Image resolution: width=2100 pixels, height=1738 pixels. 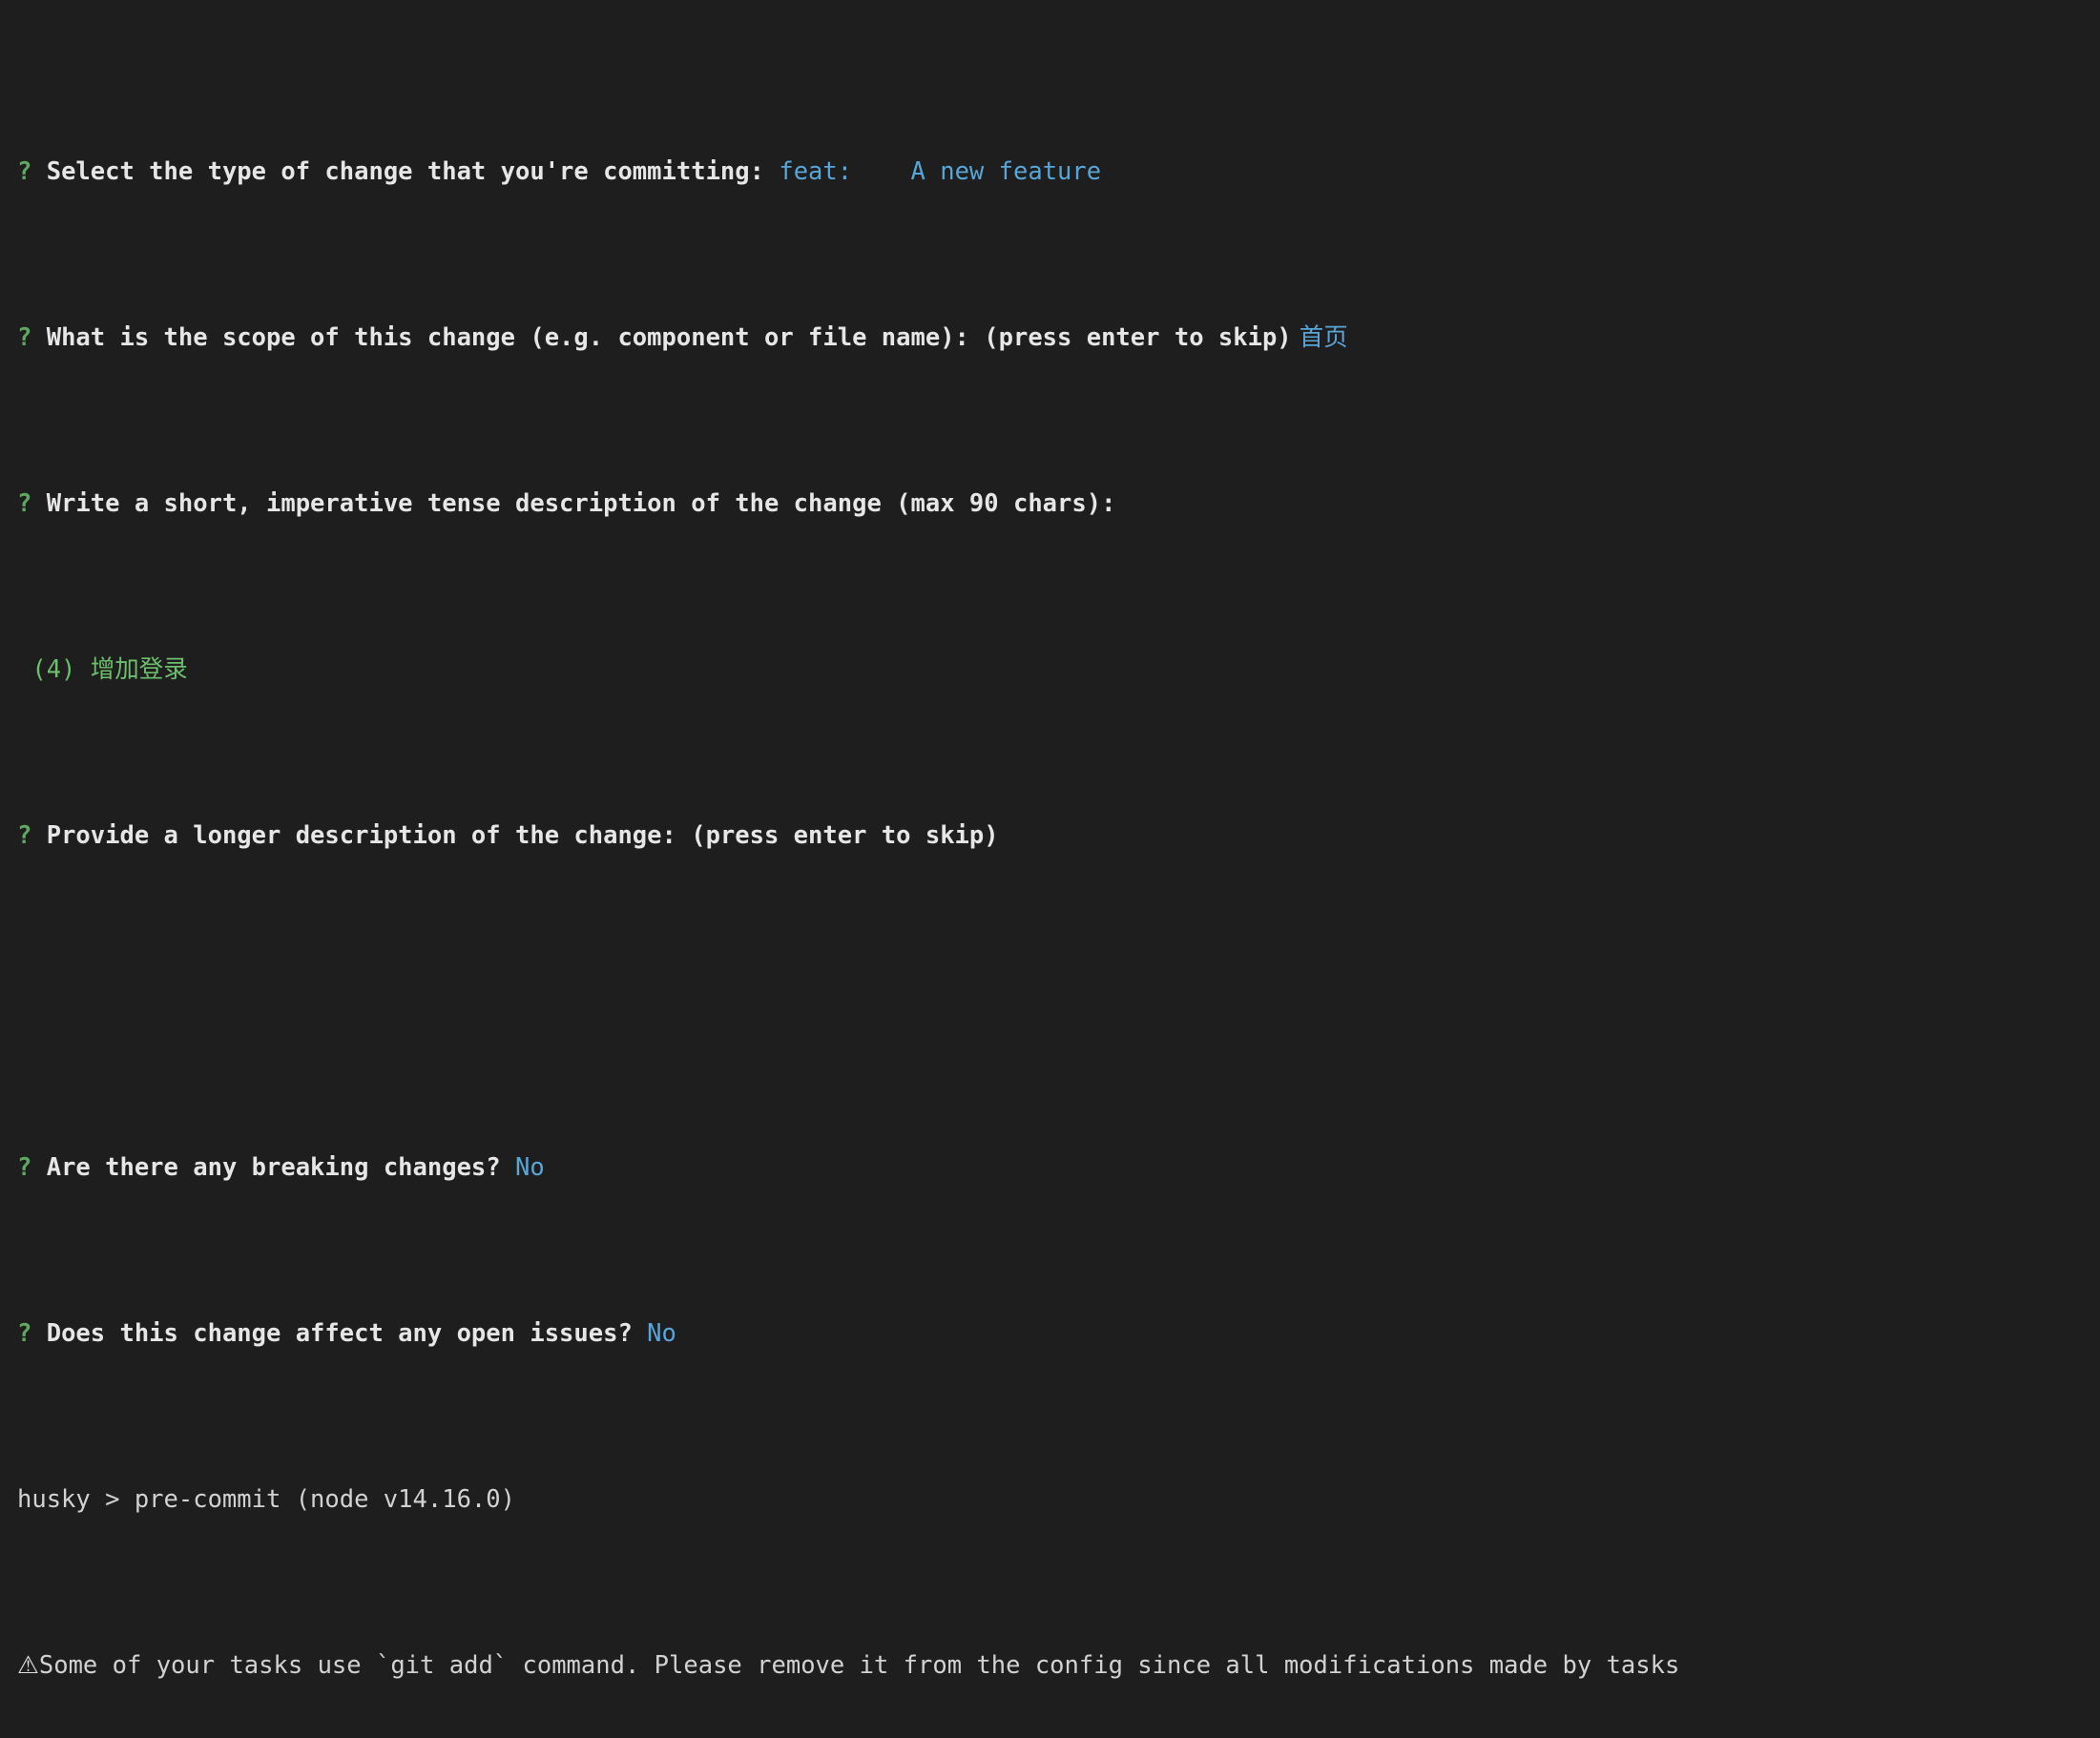 I want to click on husky-precommit-text: husky > pre-commit (node v14.16.0), so click(x=266, y=1499).